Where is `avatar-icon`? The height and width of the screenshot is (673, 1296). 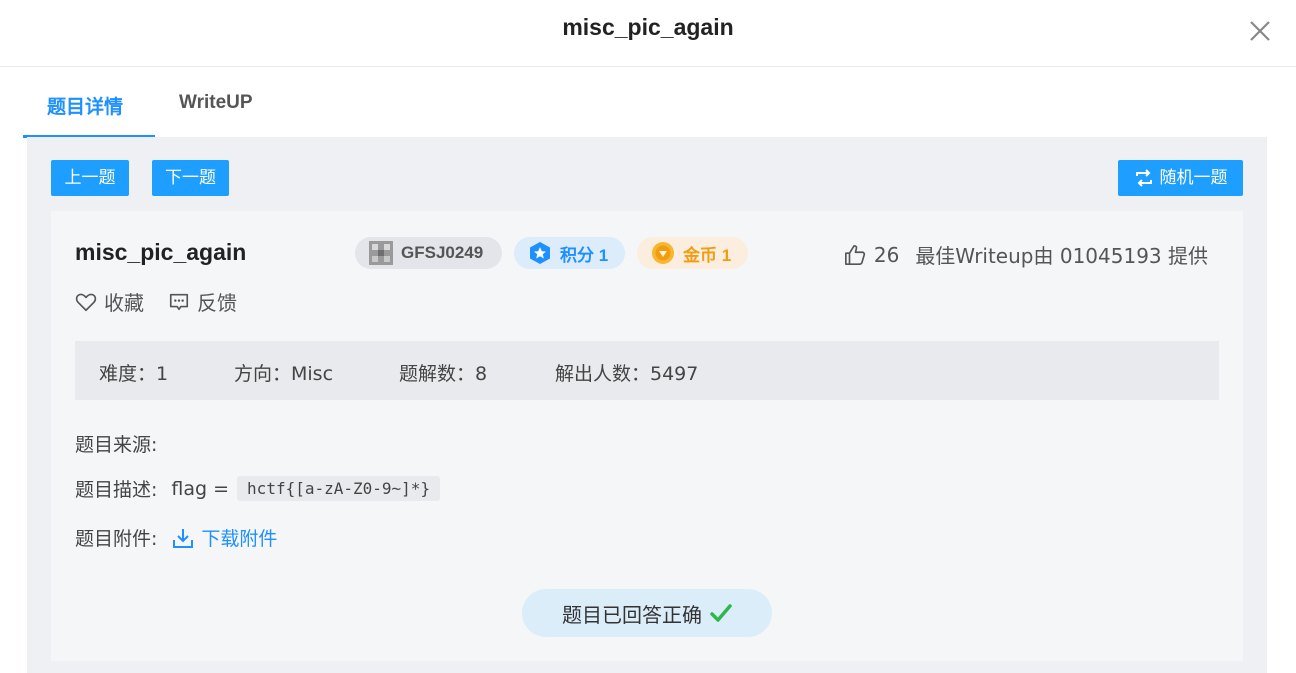
avatar-icon is located at coordinates (381, 253).